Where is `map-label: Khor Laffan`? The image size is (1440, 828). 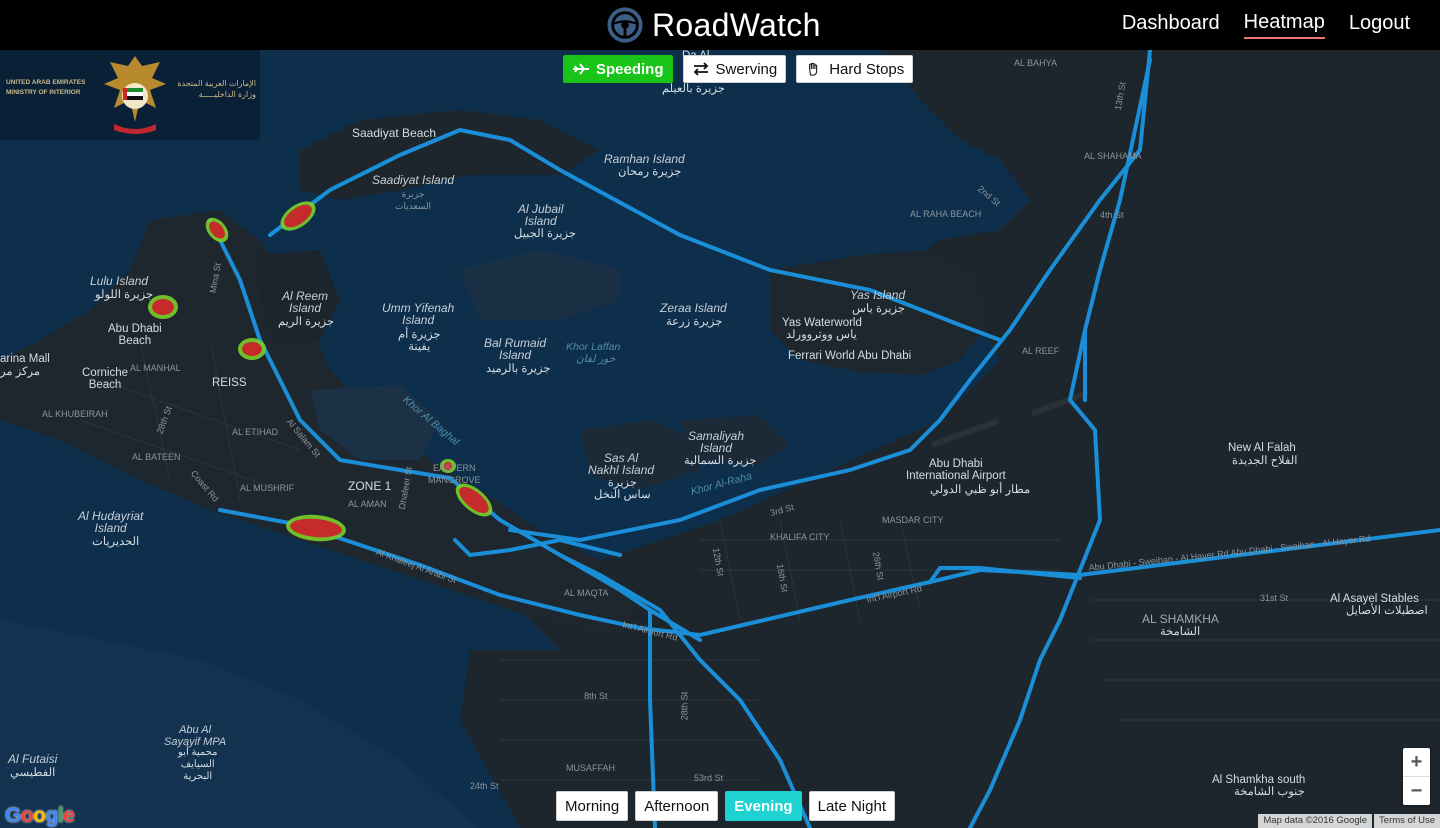 map-label: Khor Laffan is located at coordinates (593, 347).